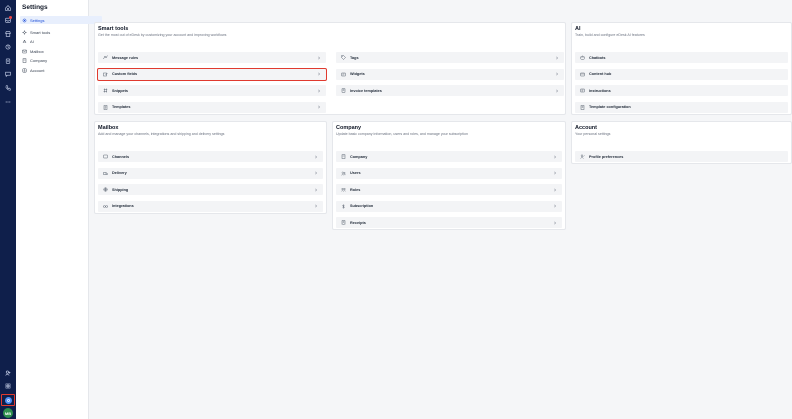 This screenshot has width=792, height=419. Describe the element at coordinates (210, 206) in the screenshot. I see `integrations-button: Integrations` at that location.